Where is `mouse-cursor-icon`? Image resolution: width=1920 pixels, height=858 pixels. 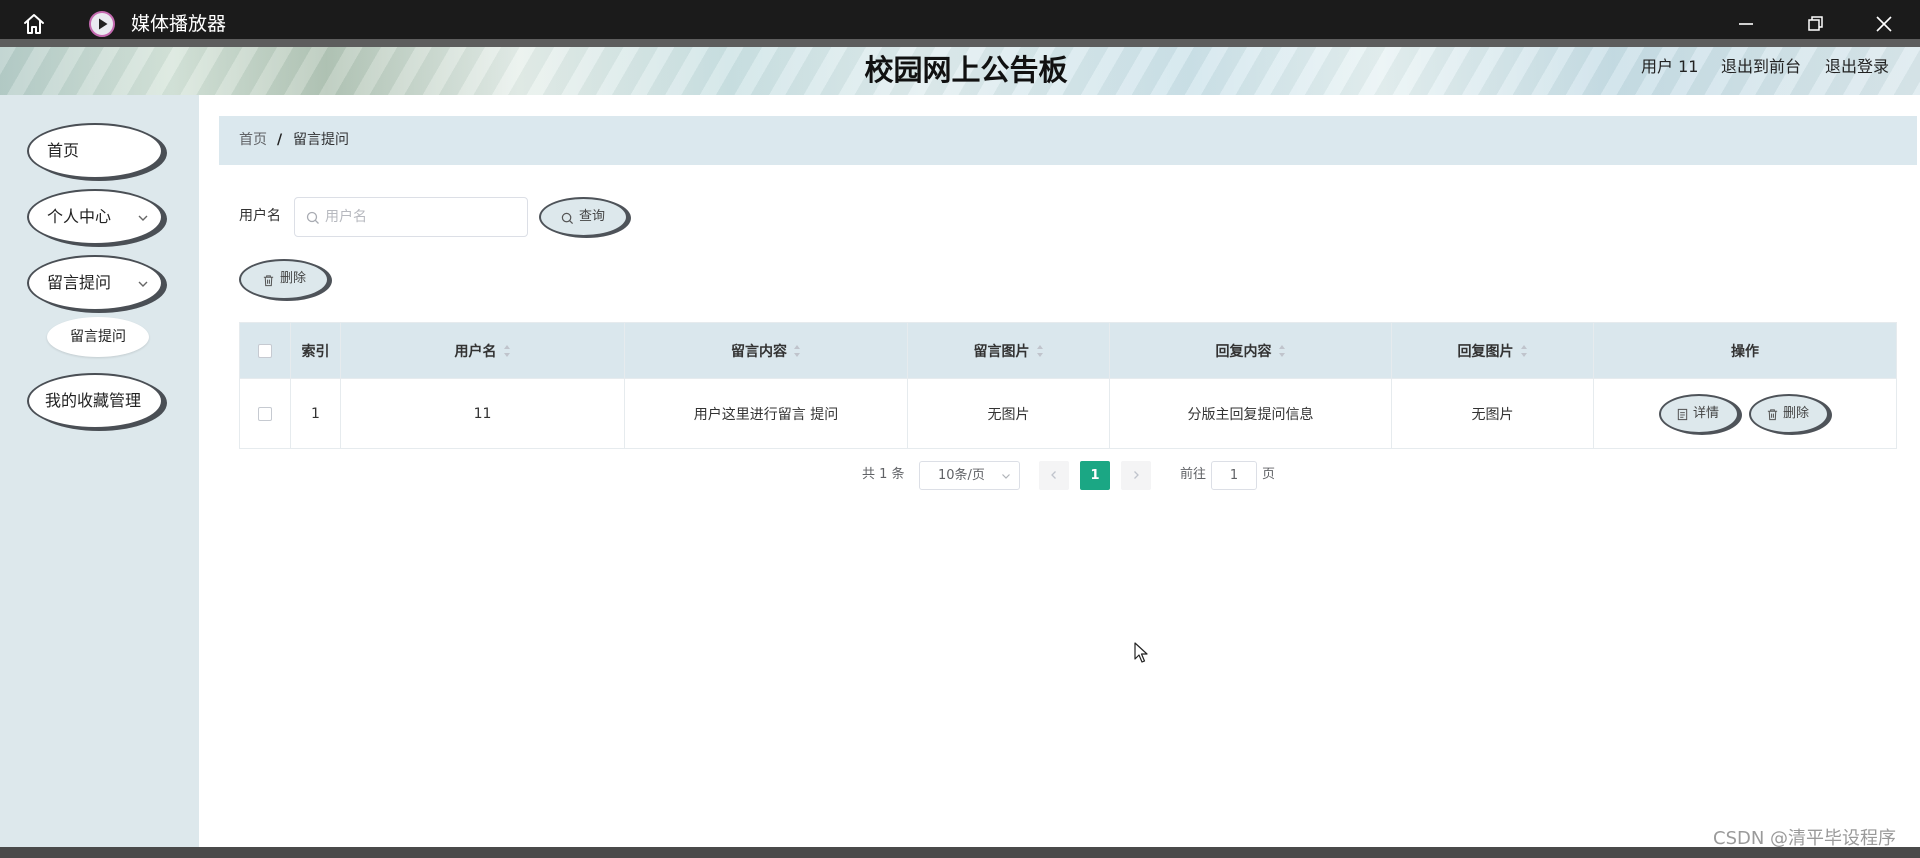 mouse-cursor-icon is located at coordinates (1141, 653).